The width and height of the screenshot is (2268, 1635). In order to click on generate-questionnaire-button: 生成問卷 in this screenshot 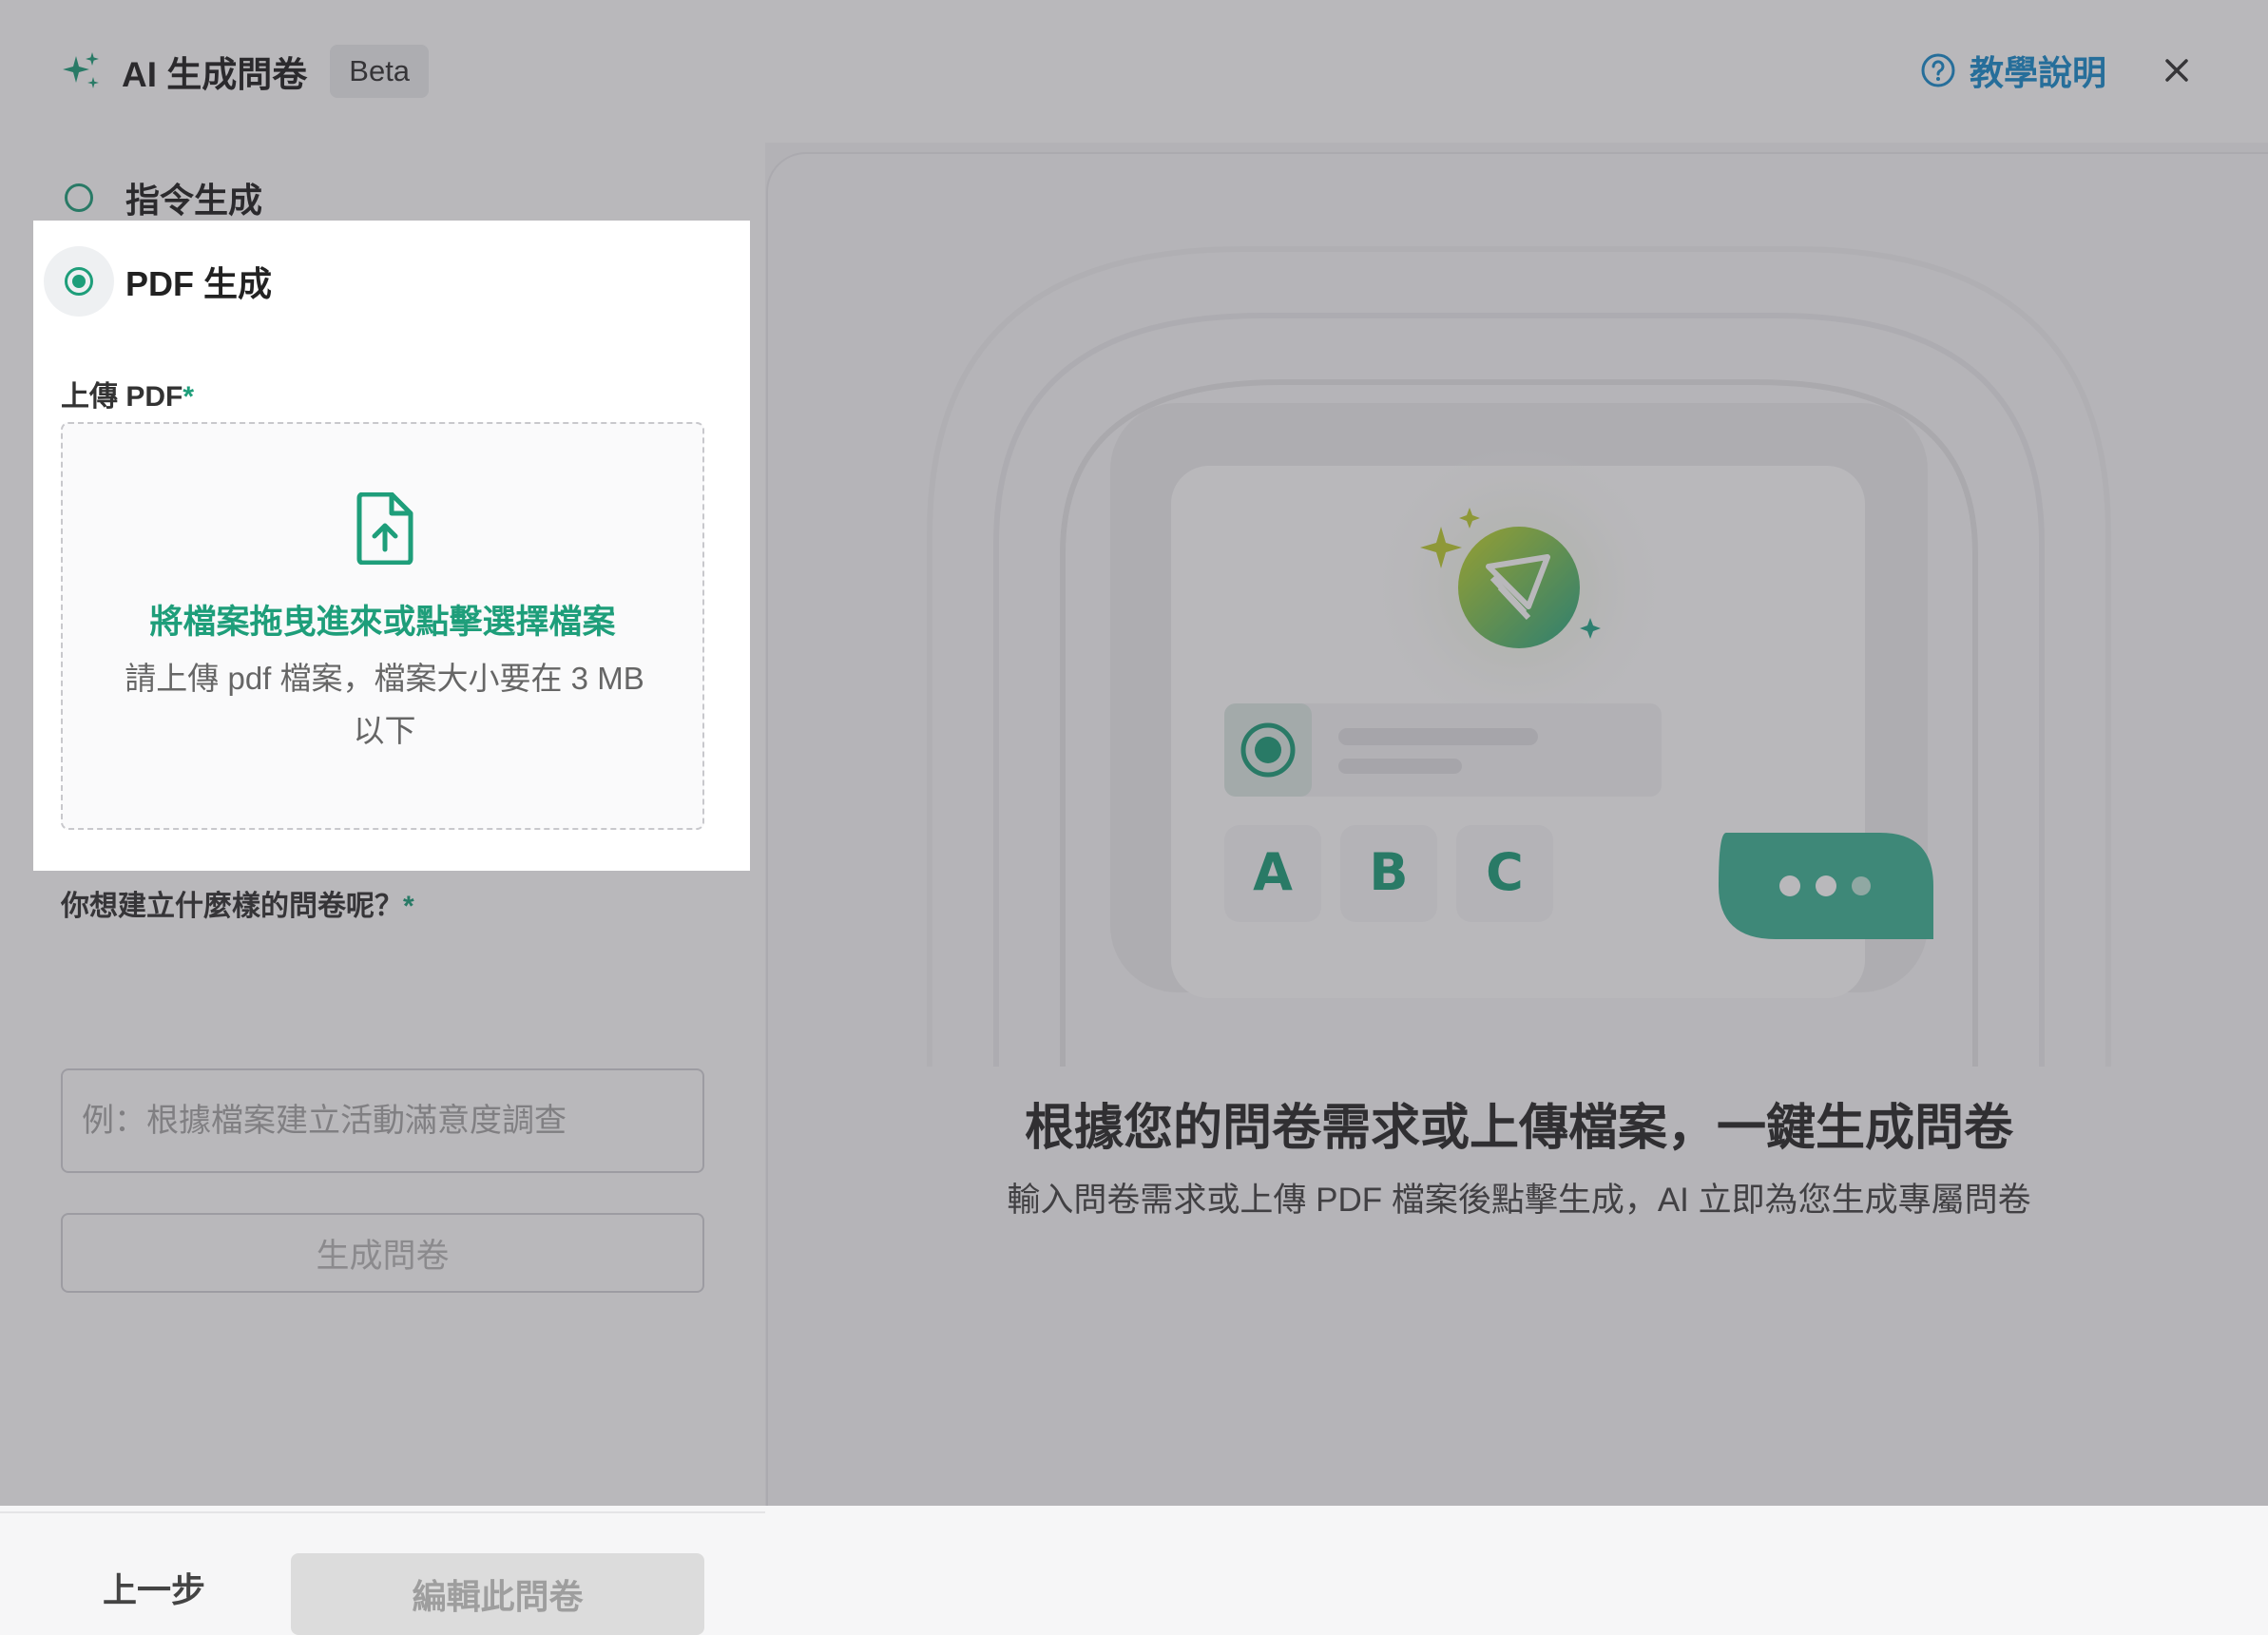, I will do `click(382, 1253)`.